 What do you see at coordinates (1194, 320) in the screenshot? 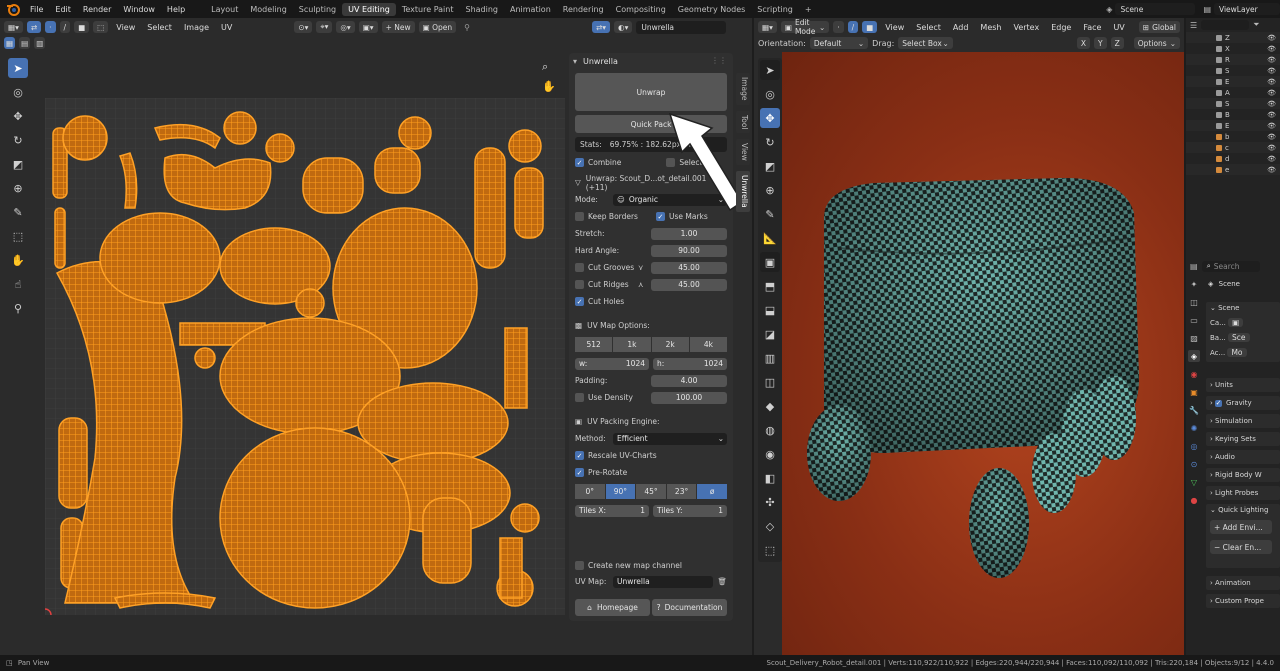
I see `output-props-icon: ▭` at bounding box center [1194, 320].